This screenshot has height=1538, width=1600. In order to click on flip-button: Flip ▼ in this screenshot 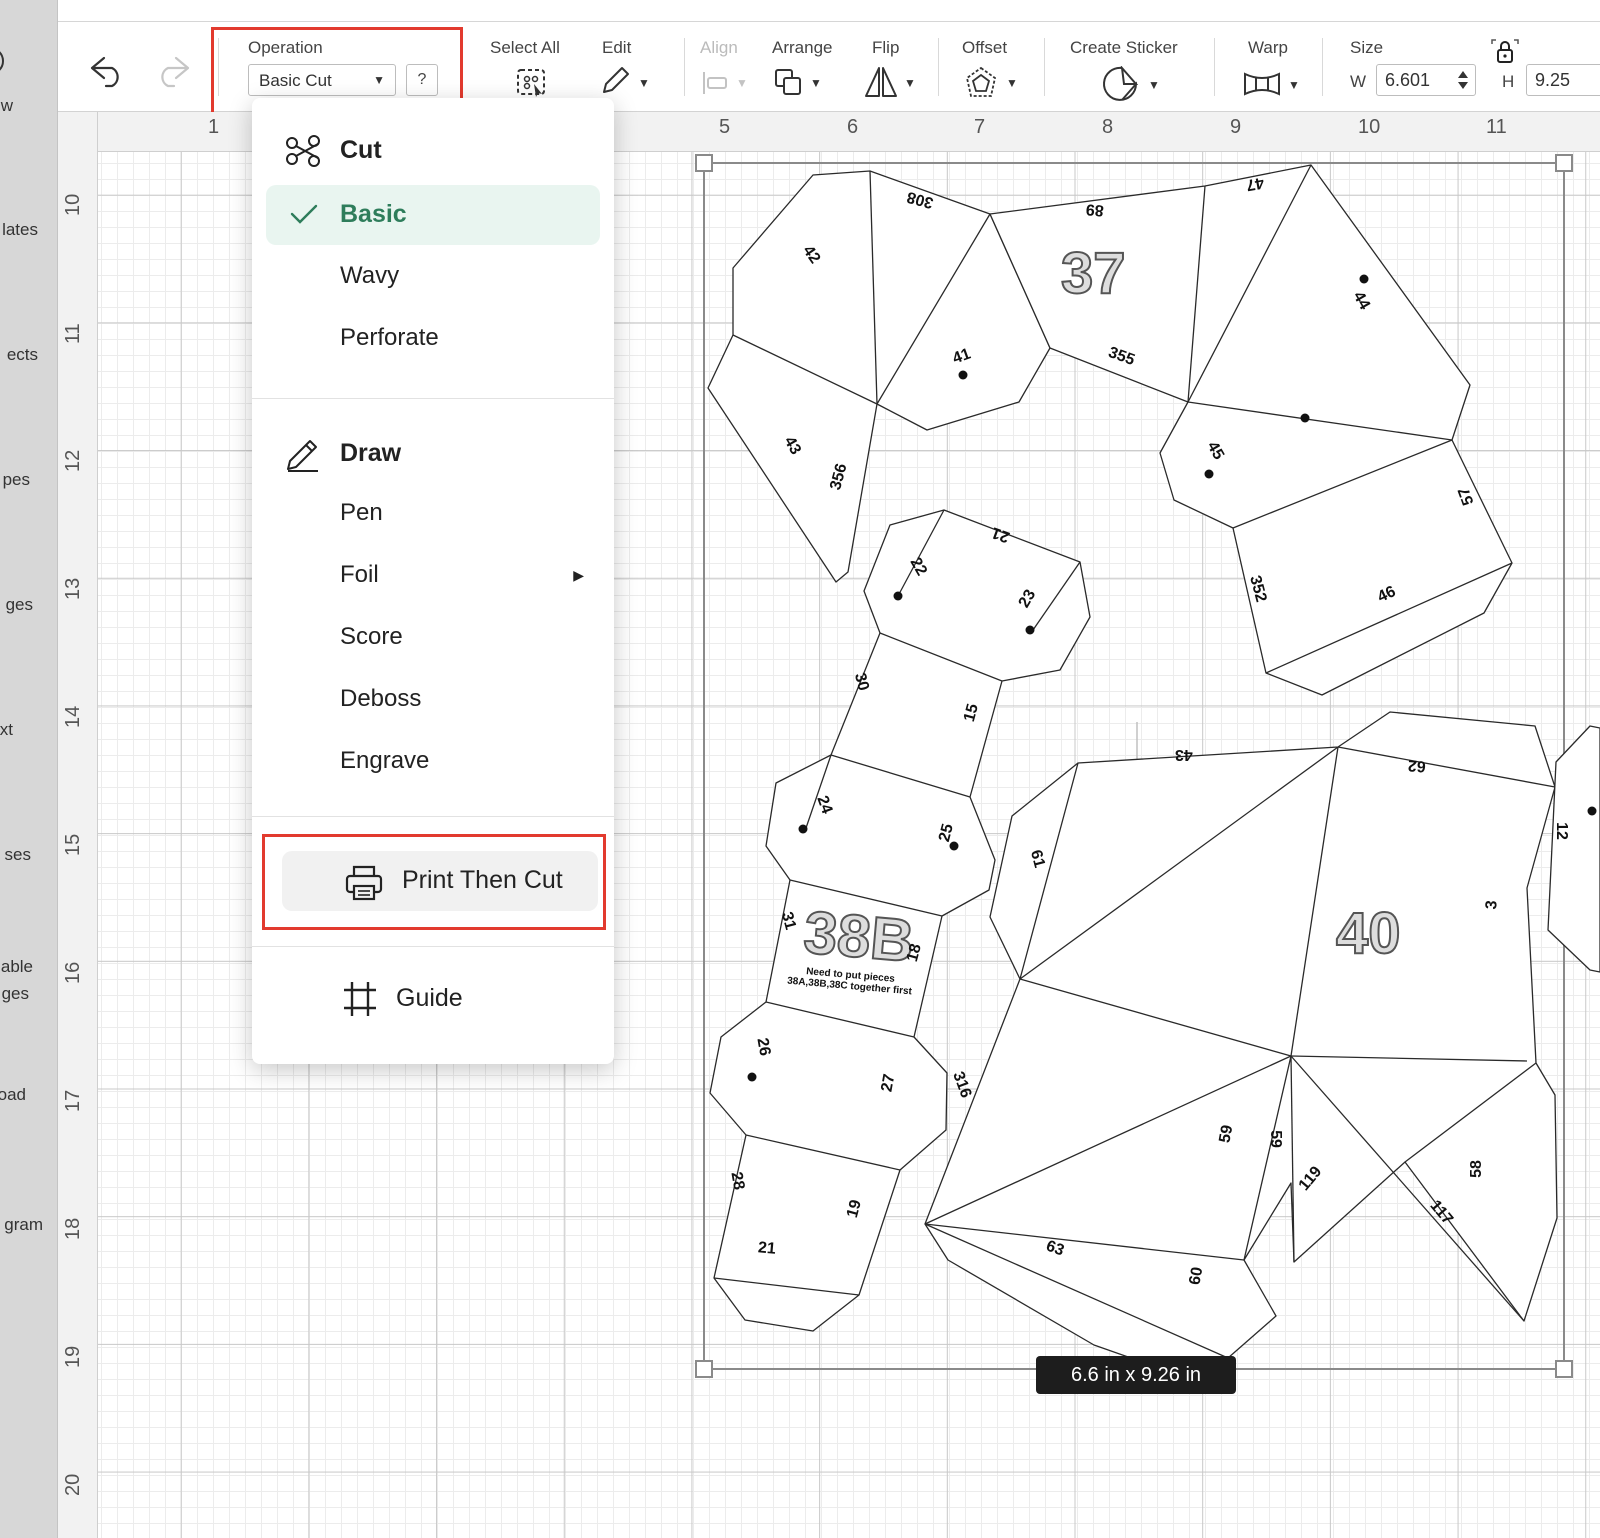, I will do `click(894, 67)`.